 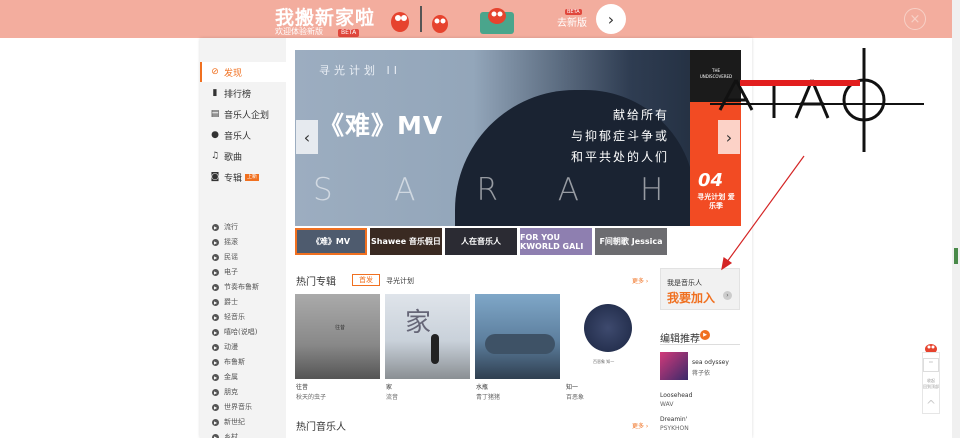 What do you see at coordinates (349, 33) in the screenshot?
I see `beta-badge: BETA` at bounding box center [349, 33].